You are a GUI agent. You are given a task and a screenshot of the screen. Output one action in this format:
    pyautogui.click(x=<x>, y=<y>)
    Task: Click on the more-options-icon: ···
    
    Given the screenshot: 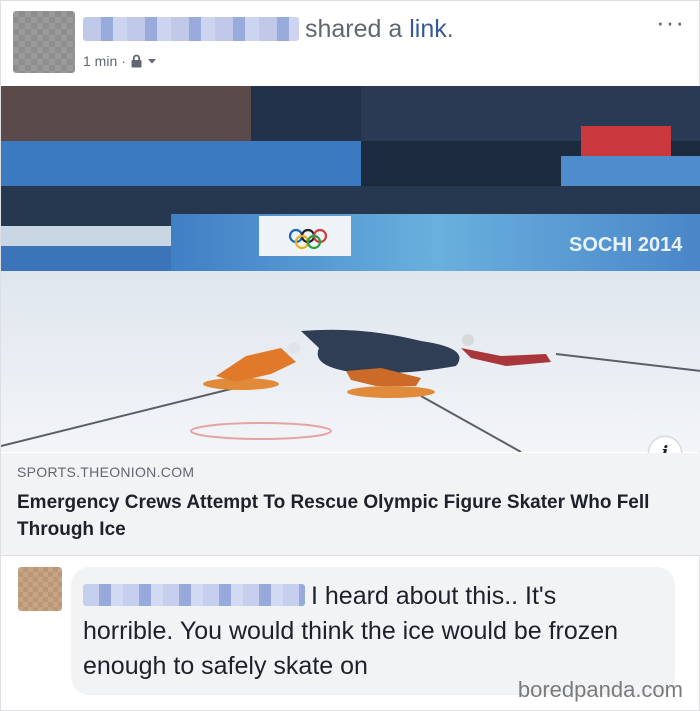 What is the action you would take?
    pyautogui.click(x=670, y=22)
    